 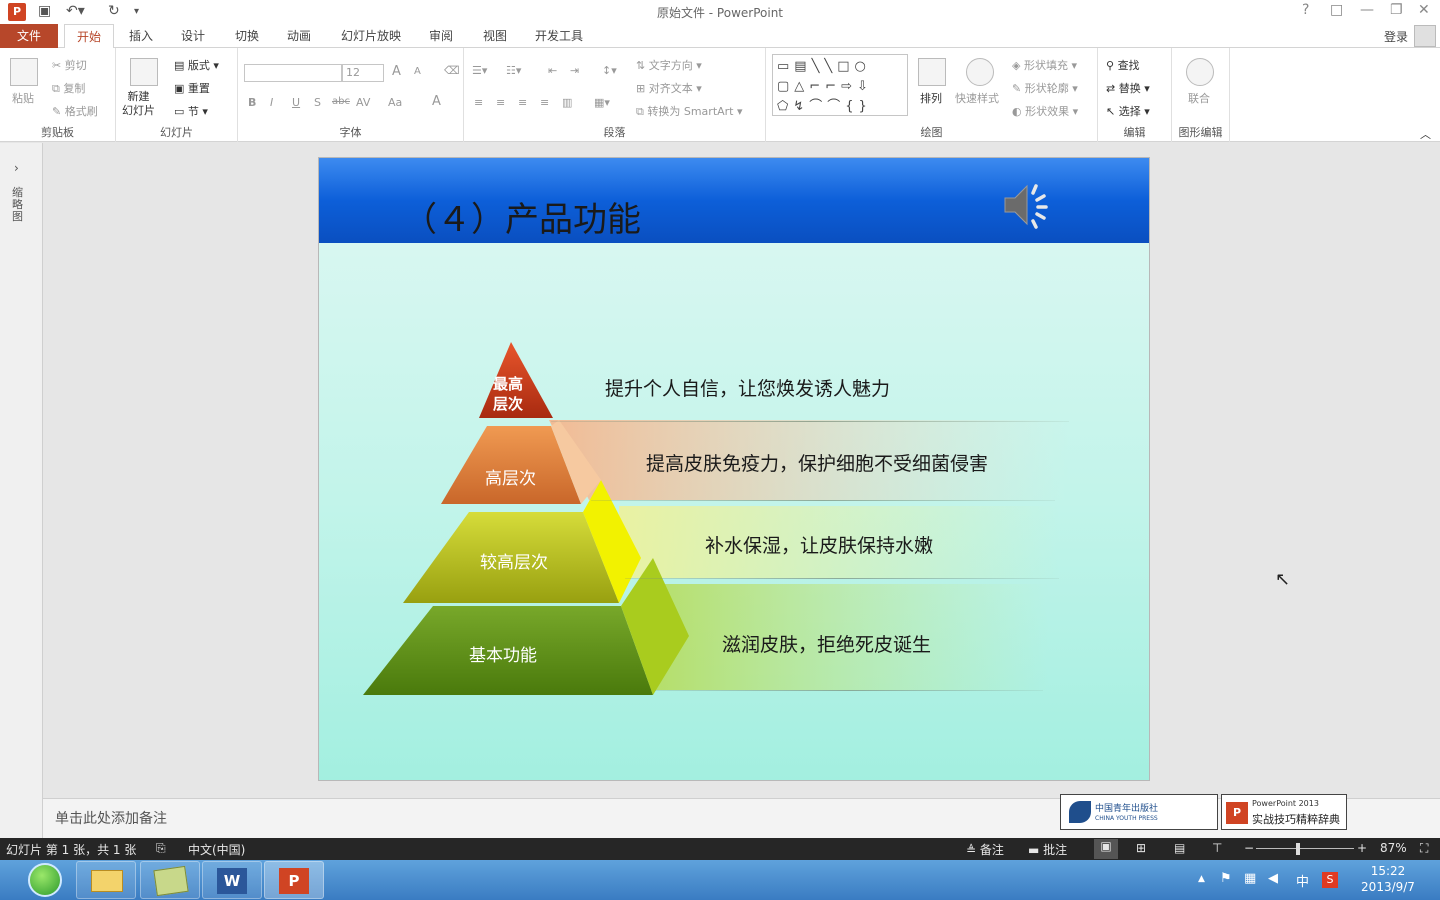 I want to click on thumbnail-pane-label: 缩略图, so click(x=19, y=205).